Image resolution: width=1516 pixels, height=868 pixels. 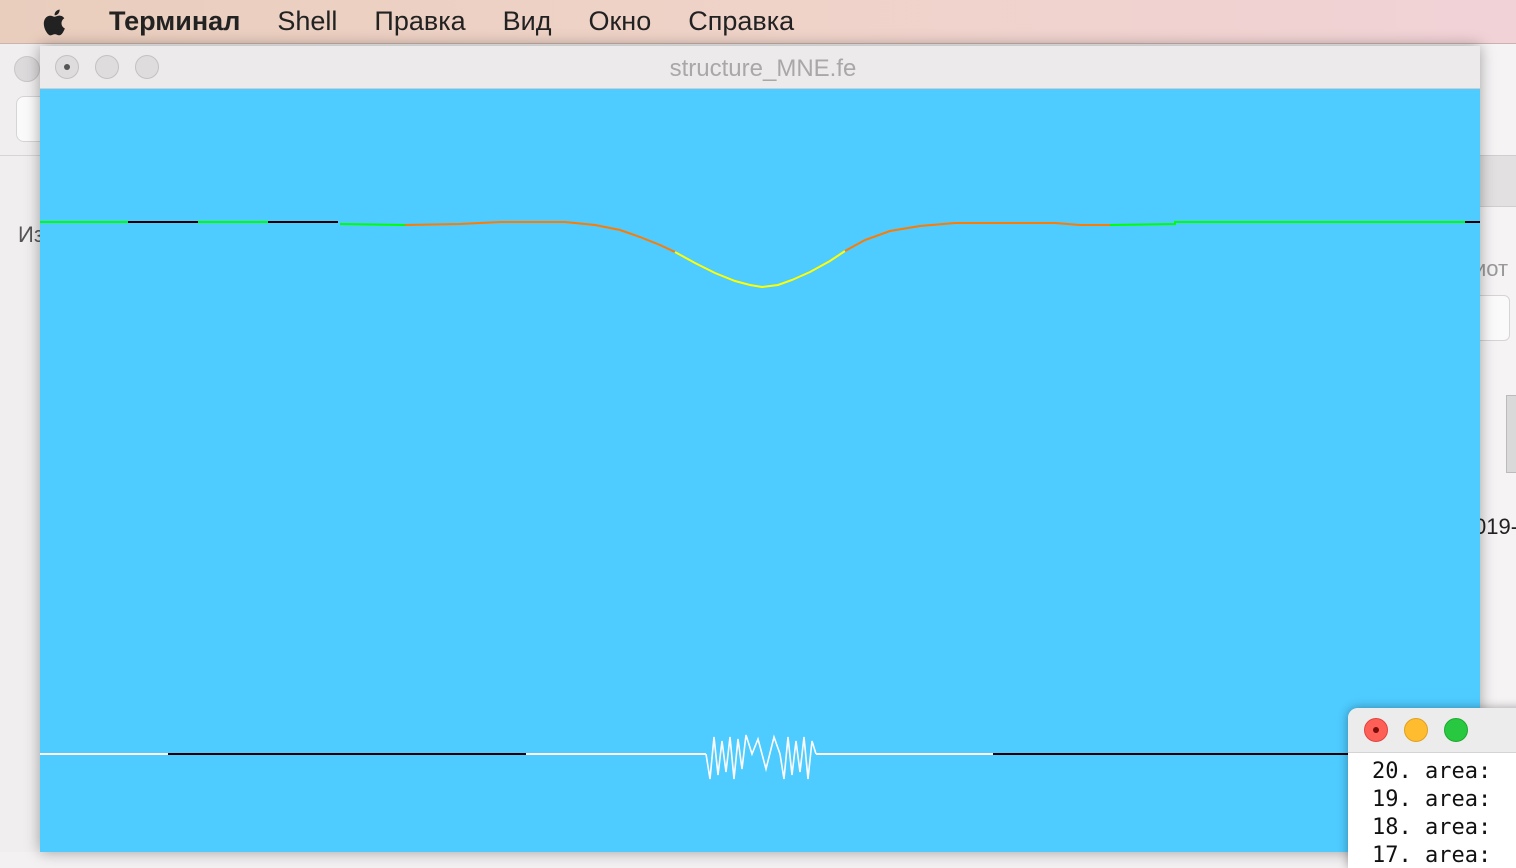 What do you see at coordinates (1432, 855) in the screenshot?
I see `terminal-line: 17. area:` at bounding box center [1432, 855].